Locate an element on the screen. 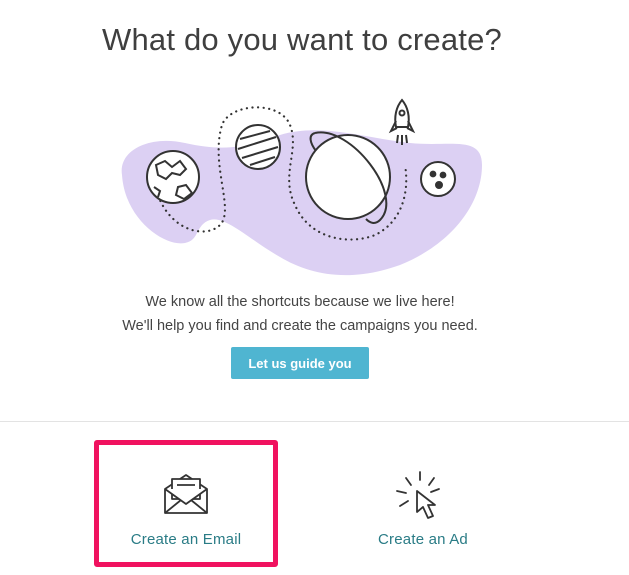  striped-planet-icon is located at coordinates (258, 147).